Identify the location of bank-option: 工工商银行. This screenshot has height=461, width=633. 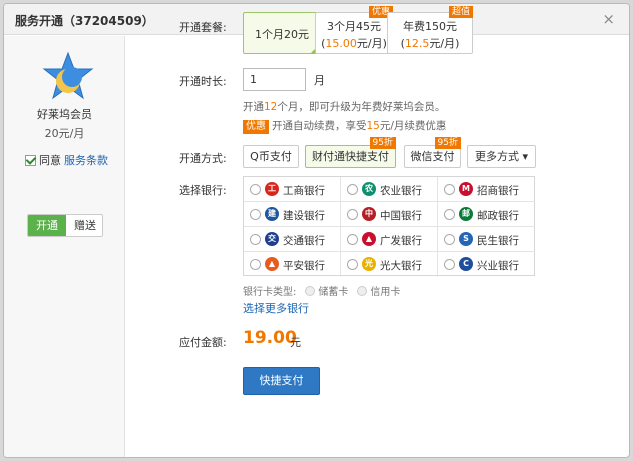
(292, 189).